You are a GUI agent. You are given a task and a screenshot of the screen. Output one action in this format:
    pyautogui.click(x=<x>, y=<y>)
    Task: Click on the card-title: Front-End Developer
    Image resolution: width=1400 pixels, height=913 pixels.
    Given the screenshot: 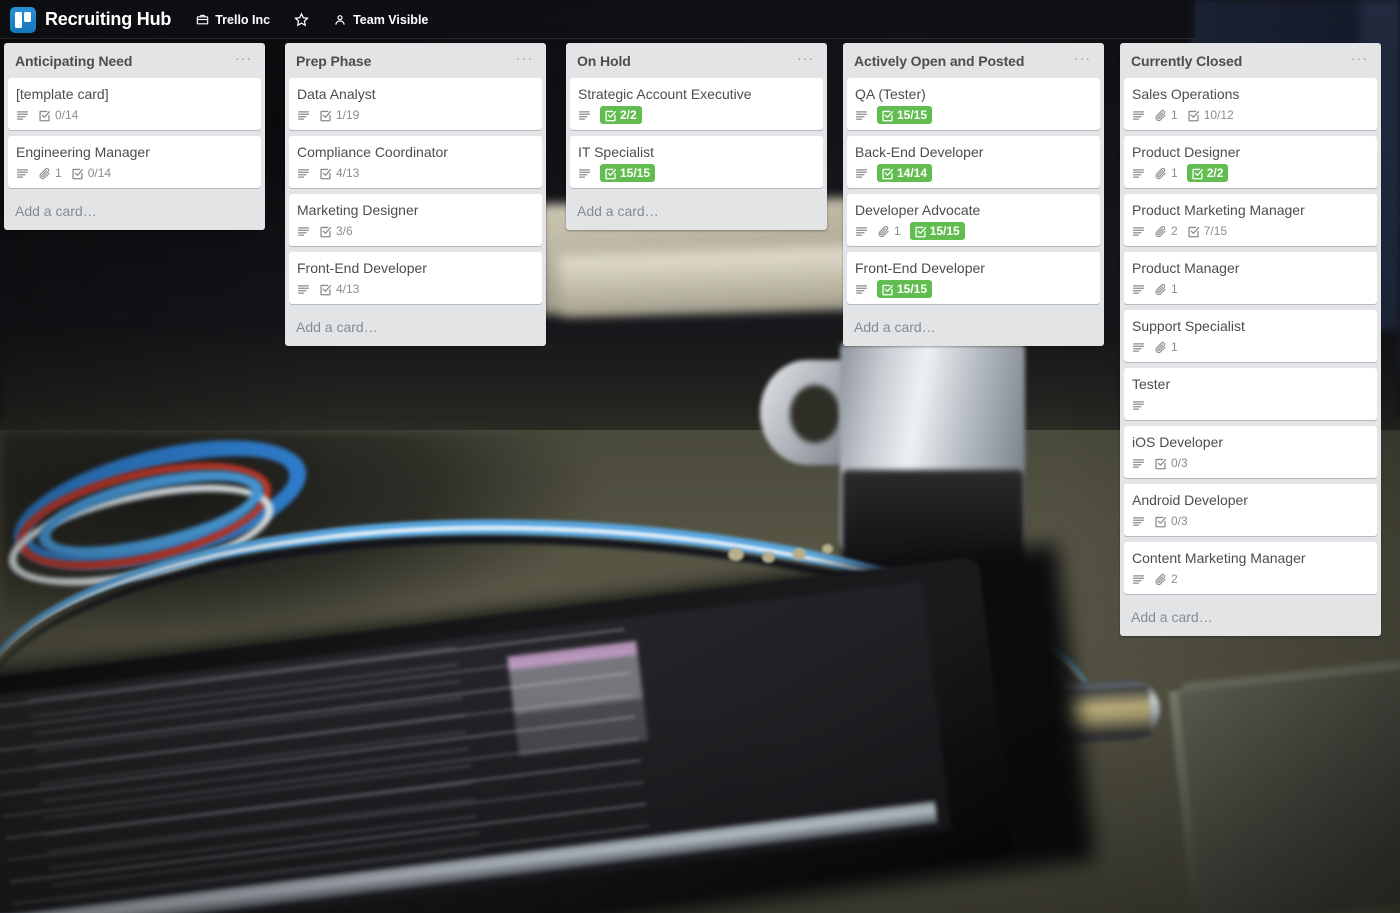 What is the action you would take?
    pyautogui.click(x=920, y=268)
    